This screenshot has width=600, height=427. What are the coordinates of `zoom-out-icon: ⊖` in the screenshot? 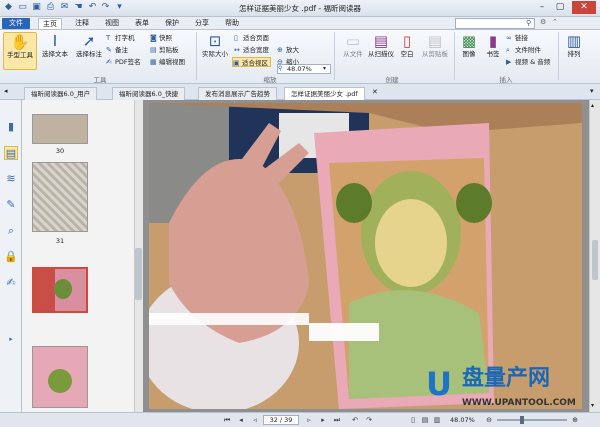 It's located at (280, 62).